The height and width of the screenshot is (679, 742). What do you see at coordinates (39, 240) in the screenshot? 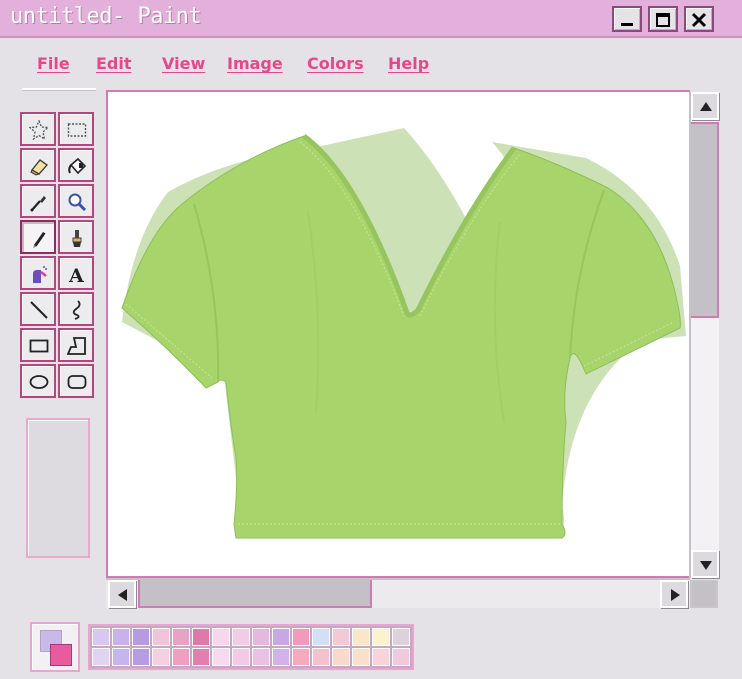
I see `pencil-icon` at bounding box center [39, 240].